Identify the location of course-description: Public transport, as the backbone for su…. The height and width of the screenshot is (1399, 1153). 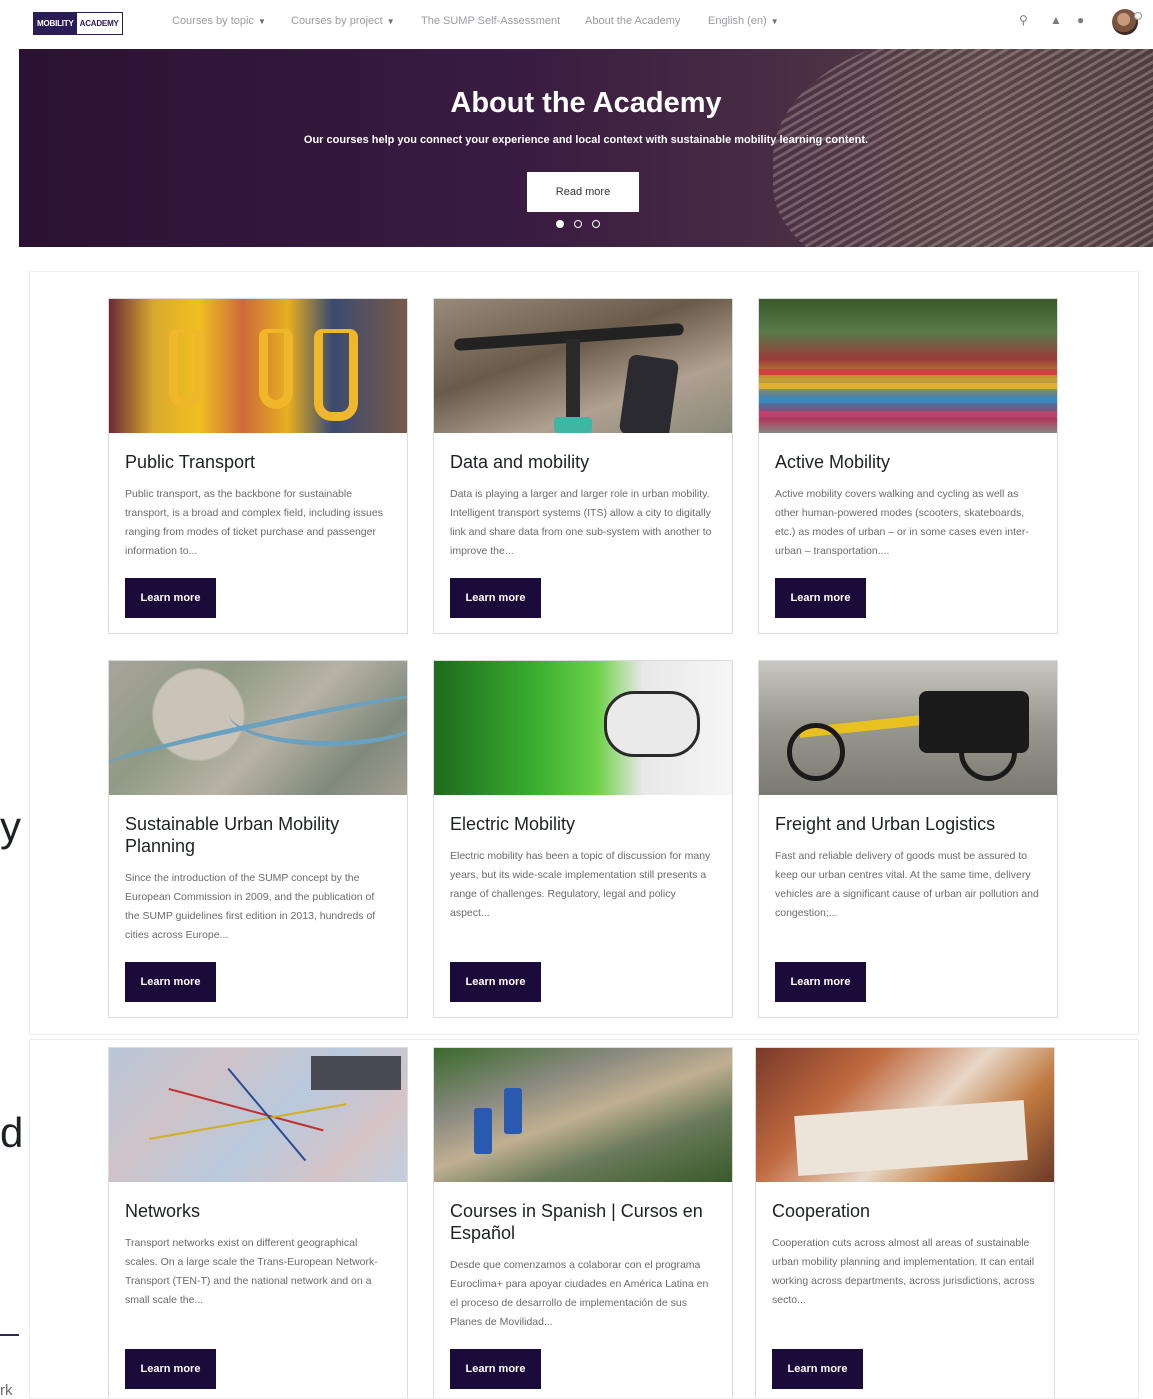
(254, 522).